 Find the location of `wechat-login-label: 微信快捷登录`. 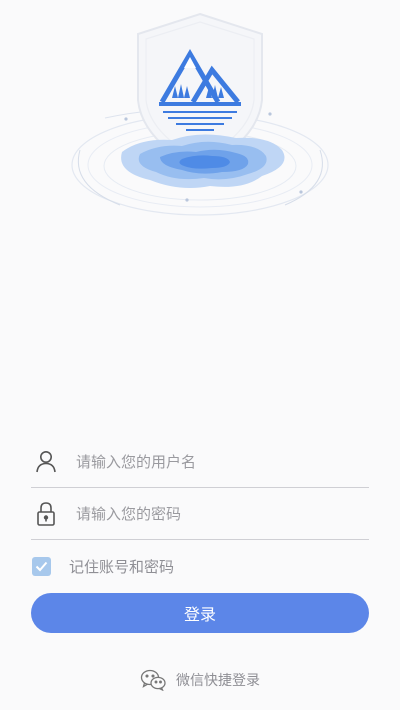

wechat-login-label: 微信快捷登录 is located at coordinates (218, 681).